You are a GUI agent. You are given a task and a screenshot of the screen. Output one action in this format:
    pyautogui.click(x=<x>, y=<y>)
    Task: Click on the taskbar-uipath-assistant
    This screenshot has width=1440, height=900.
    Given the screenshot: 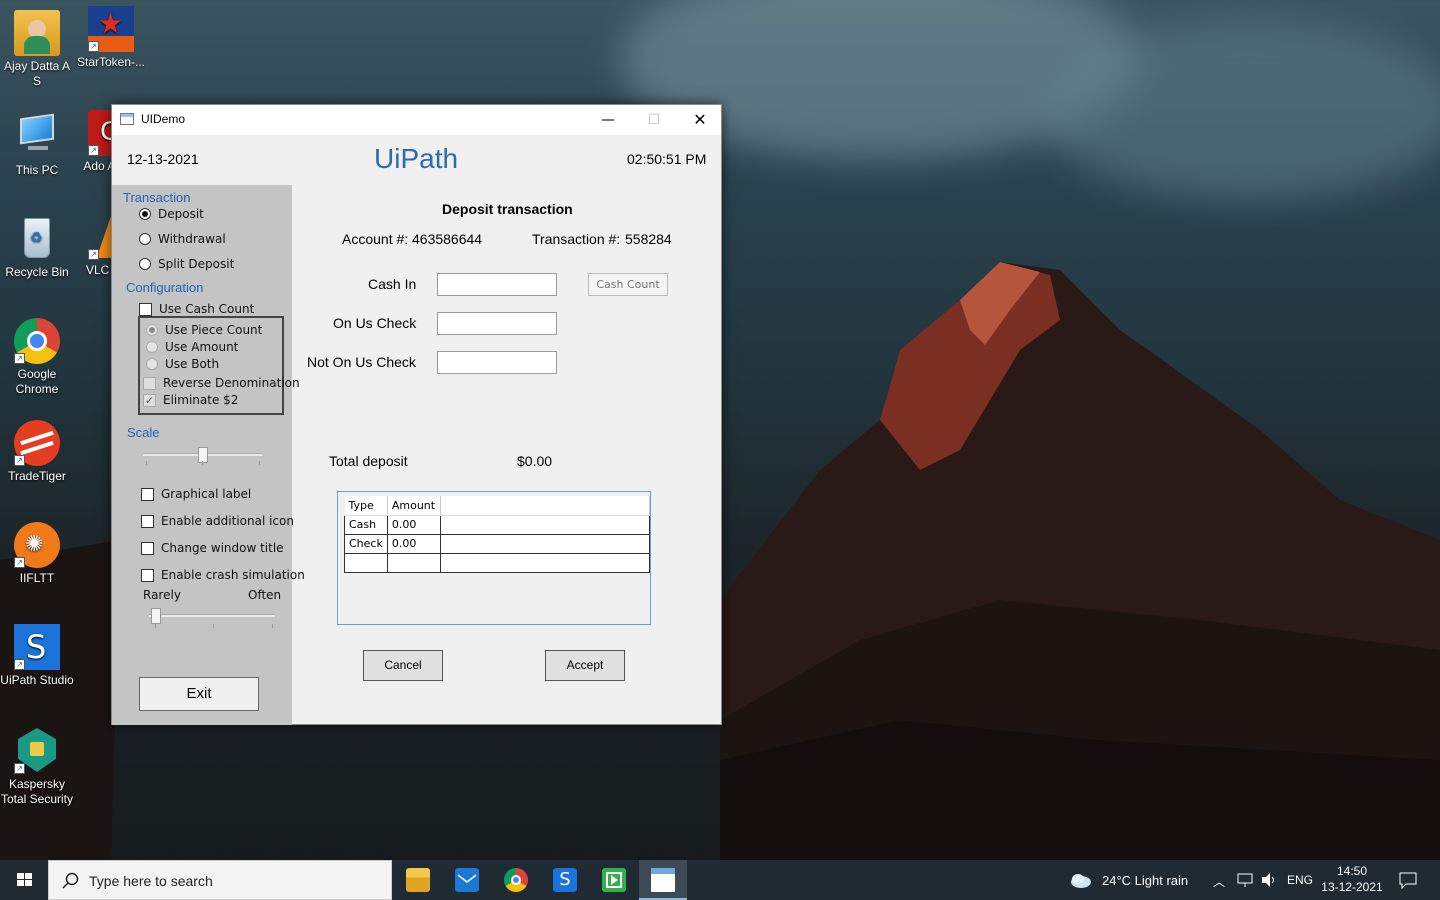 What is the action you would take?
    pyautogui.click(x=614, y=880)
    